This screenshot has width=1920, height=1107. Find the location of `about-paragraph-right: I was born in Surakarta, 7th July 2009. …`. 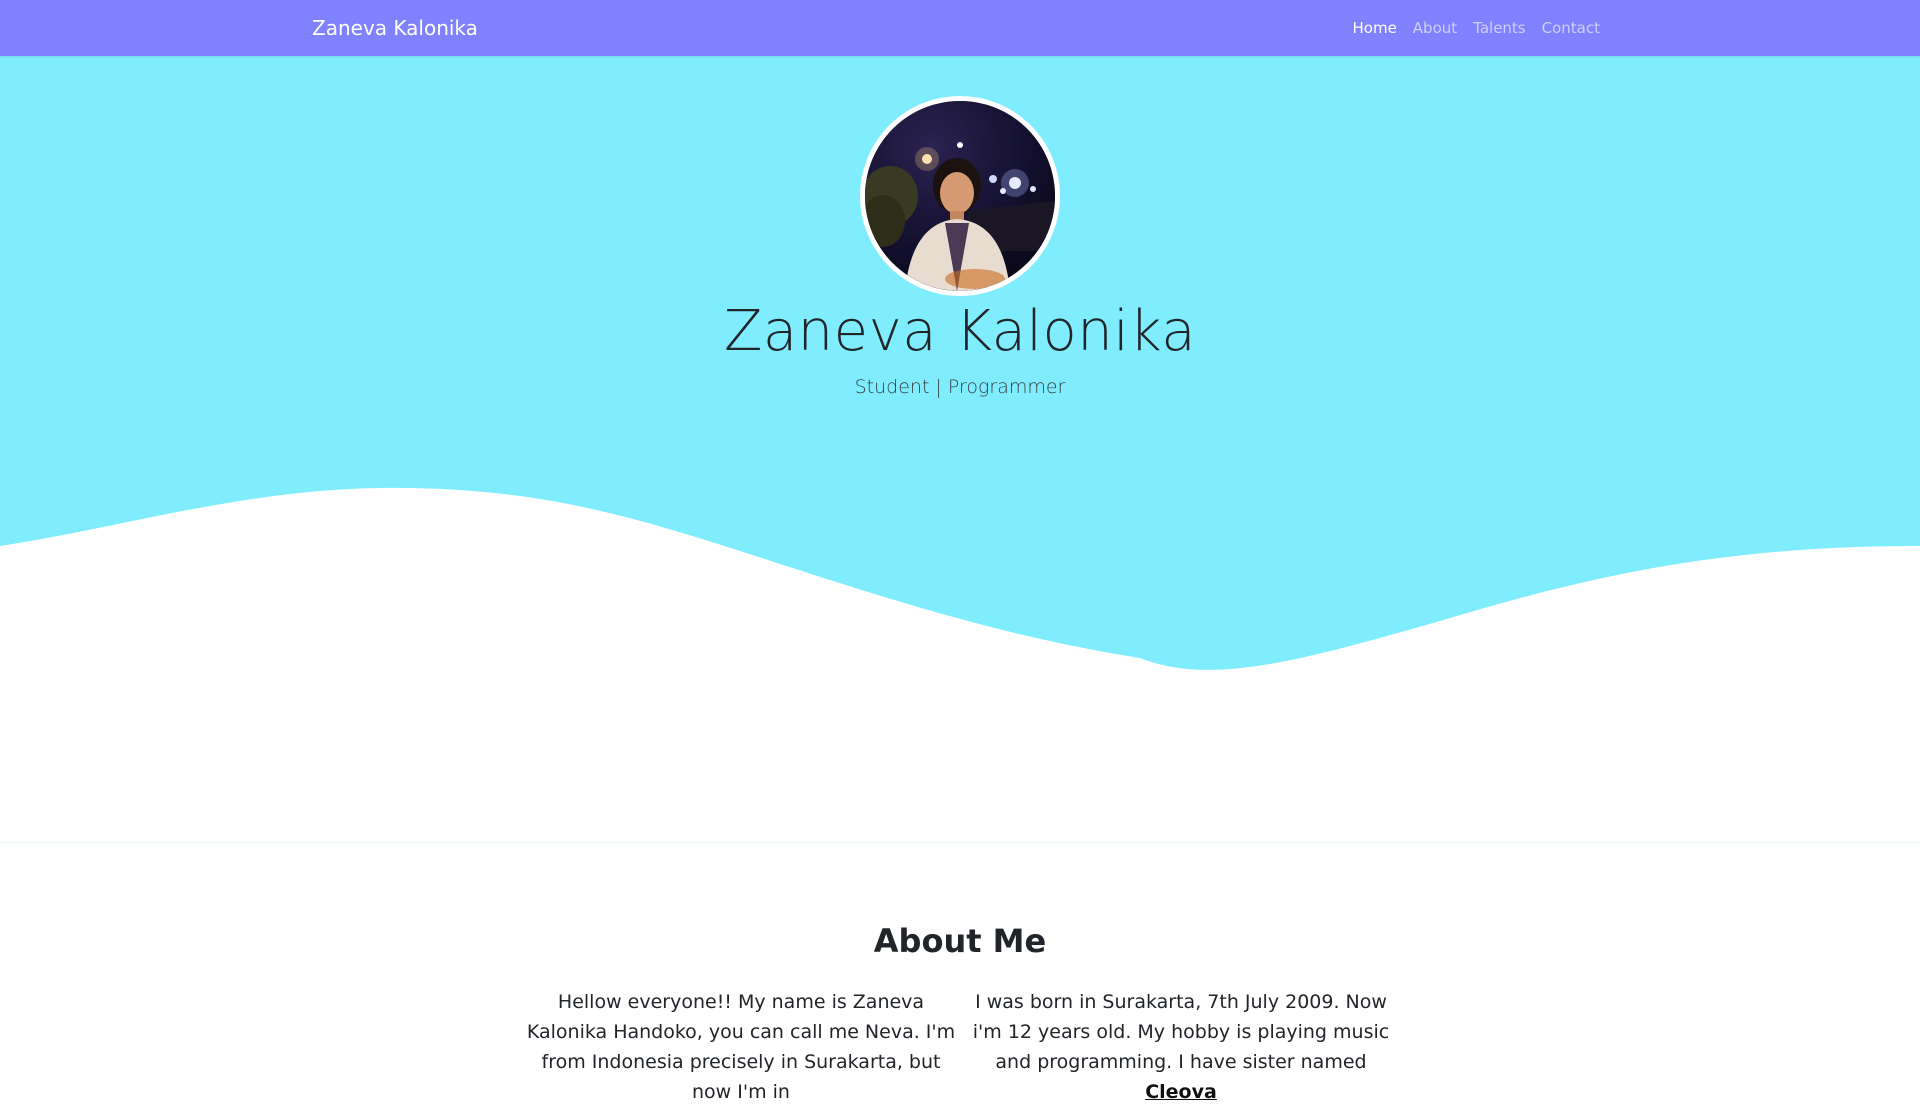

about-paragraph-right: I was born in Surakarta, 7th July 2009. … is located at coordinates (1181, 1047).